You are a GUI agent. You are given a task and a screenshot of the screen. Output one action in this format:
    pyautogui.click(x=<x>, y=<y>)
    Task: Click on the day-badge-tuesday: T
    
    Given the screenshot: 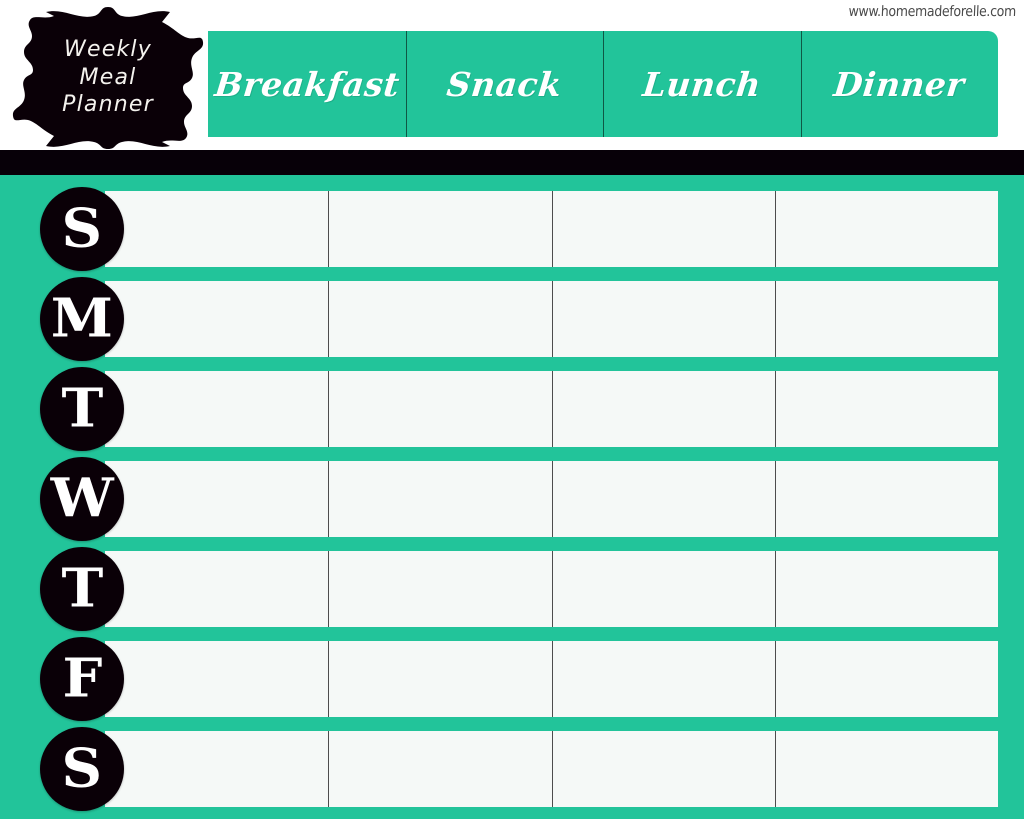 What is the action you would take?
    pyautogui.click(x=82, y=409)
    